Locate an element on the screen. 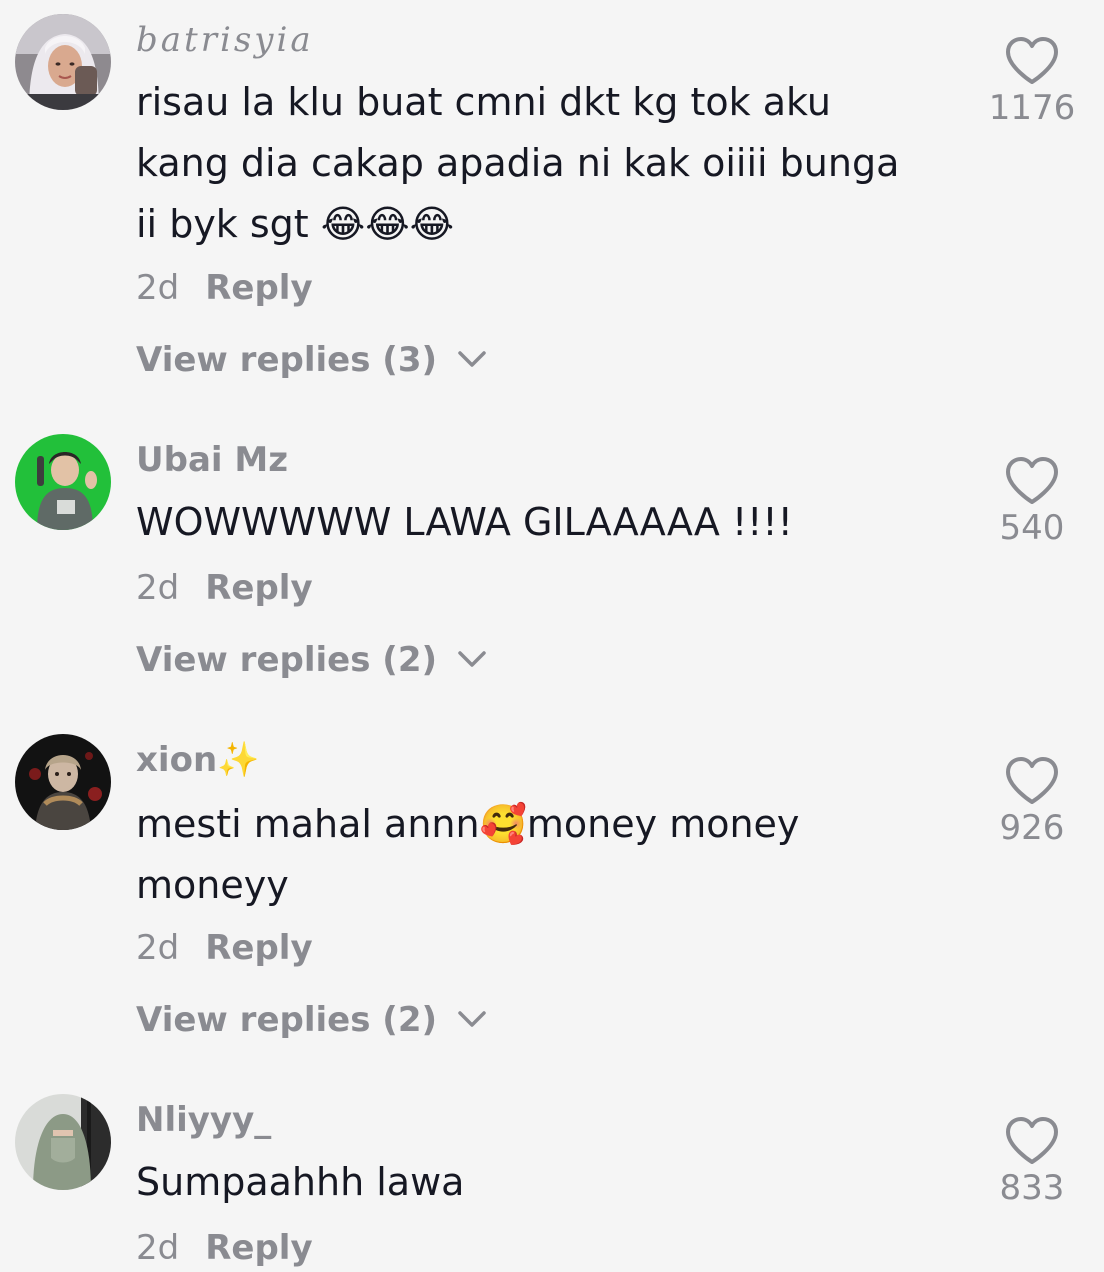 Image resolution: width=1104 pixels, height=1272 pixels. like-control: 833 is located at coordinates (1032, 1162).